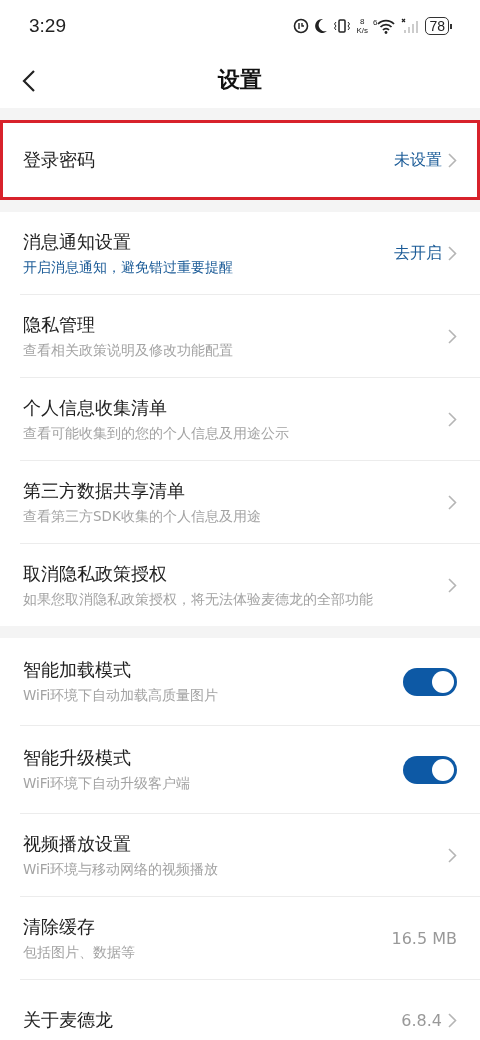 The height and width of the screenshot is (1040, 480). I want to click on page-title: 设置, so click(240, 80).